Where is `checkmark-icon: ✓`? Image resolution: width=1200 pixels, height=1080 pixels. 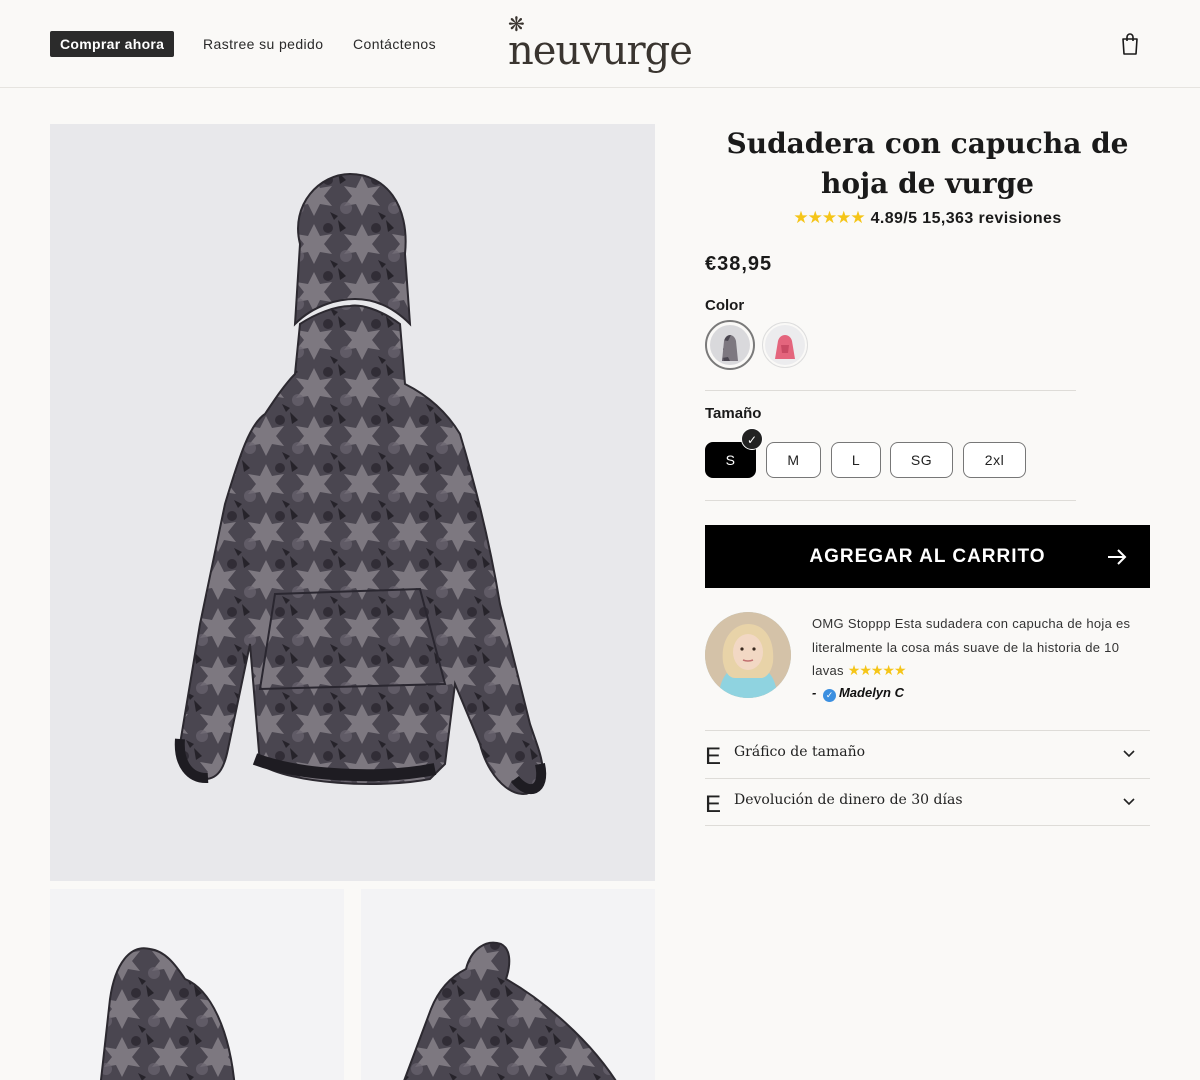 checkmark-icon: ✓ is located at coordinates (752, 439).